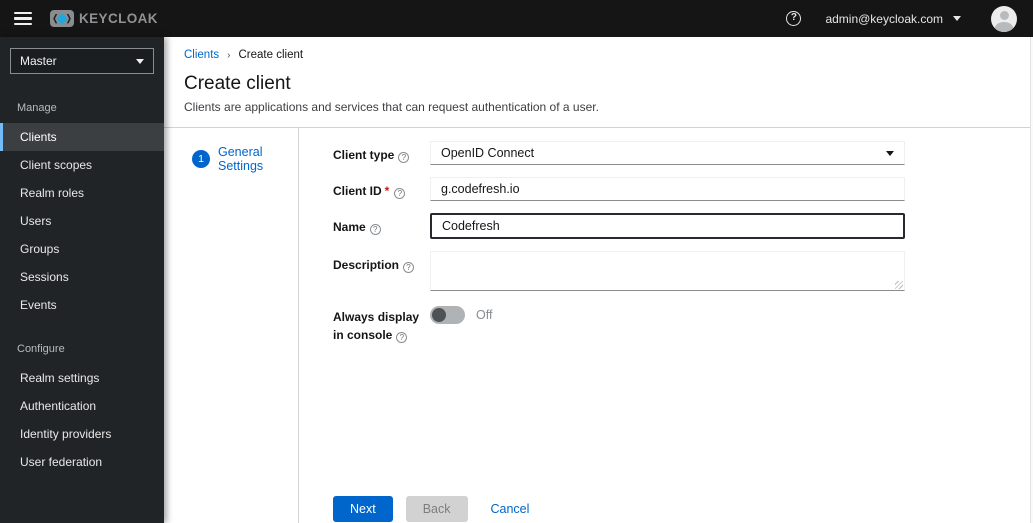 This screenshot has width=1033, height=523. I want to click on sidebar-item-realm-settings: Realm settings, so click(82, 378).